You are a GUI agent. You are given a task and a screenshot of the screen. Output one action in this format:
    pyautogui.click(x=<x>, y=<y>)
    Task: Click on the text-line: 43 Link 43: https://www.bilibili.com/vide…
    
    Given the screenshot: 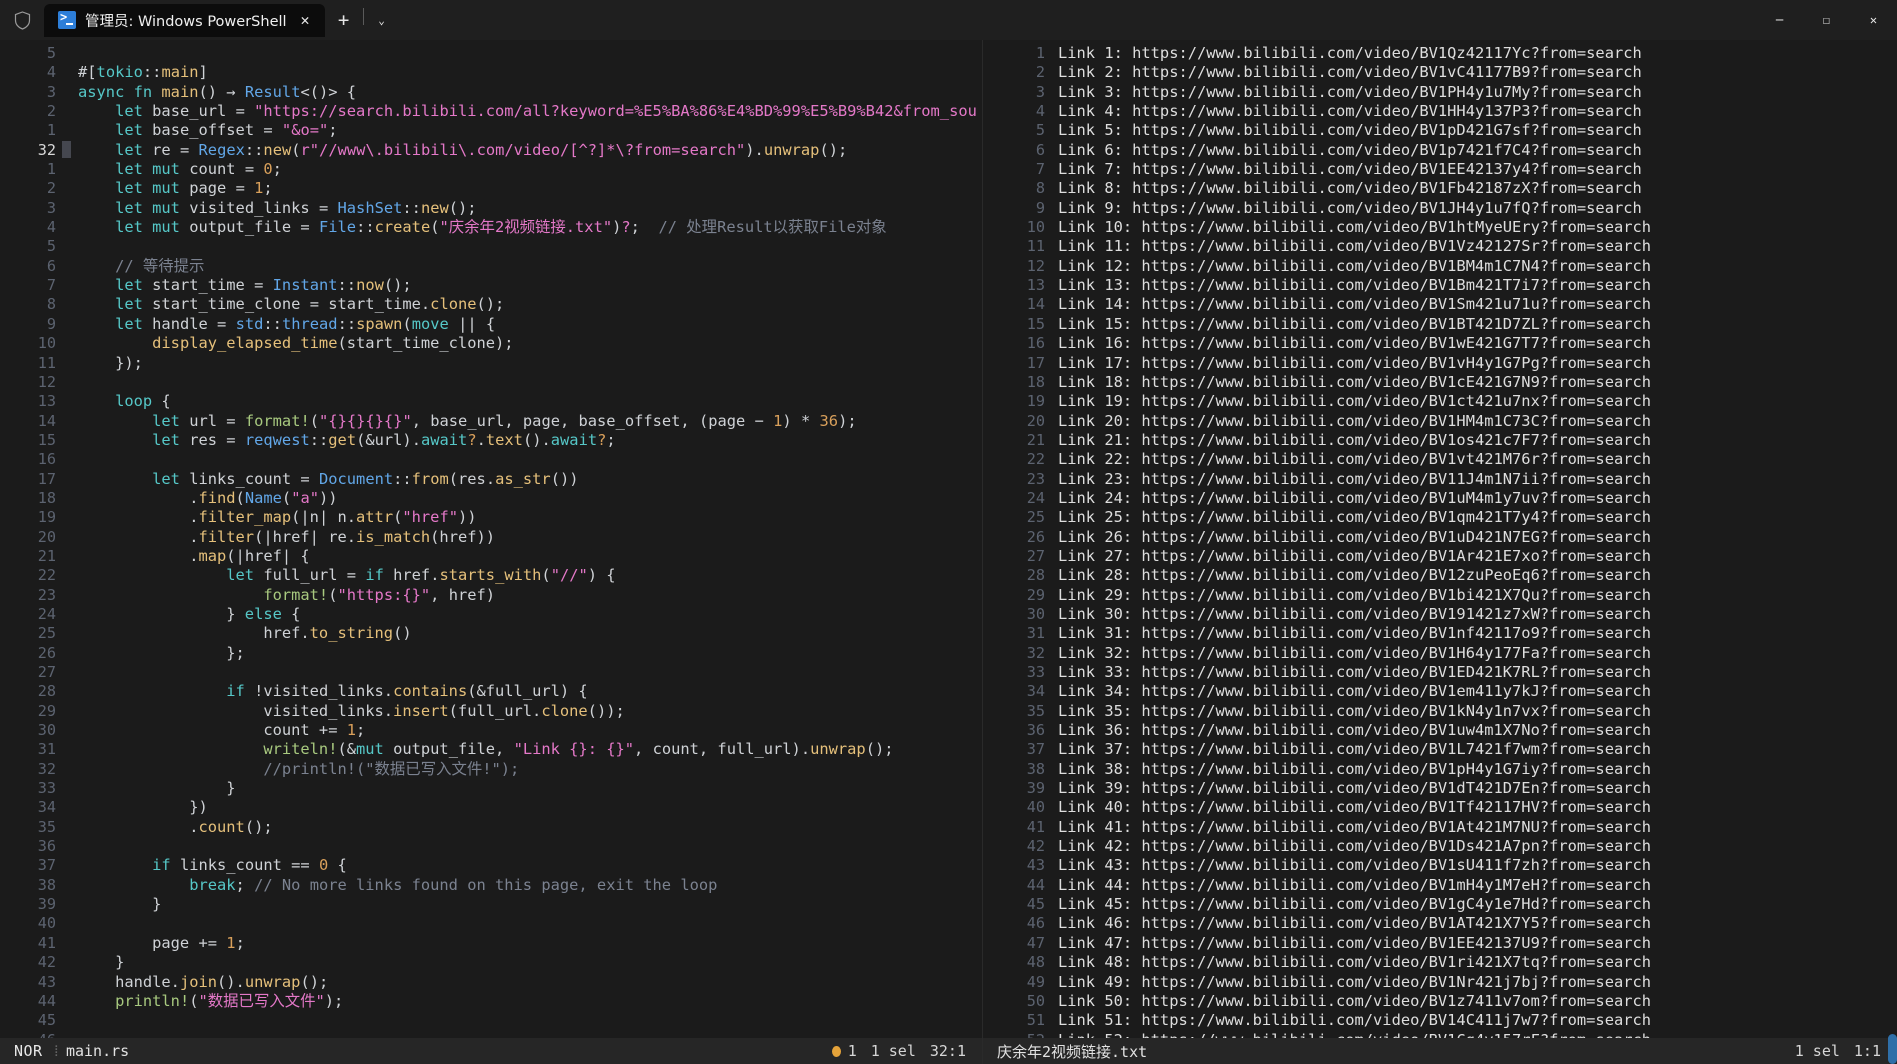 What is the action you would take?
    pyautogui.click(x=1440, y=865)
    